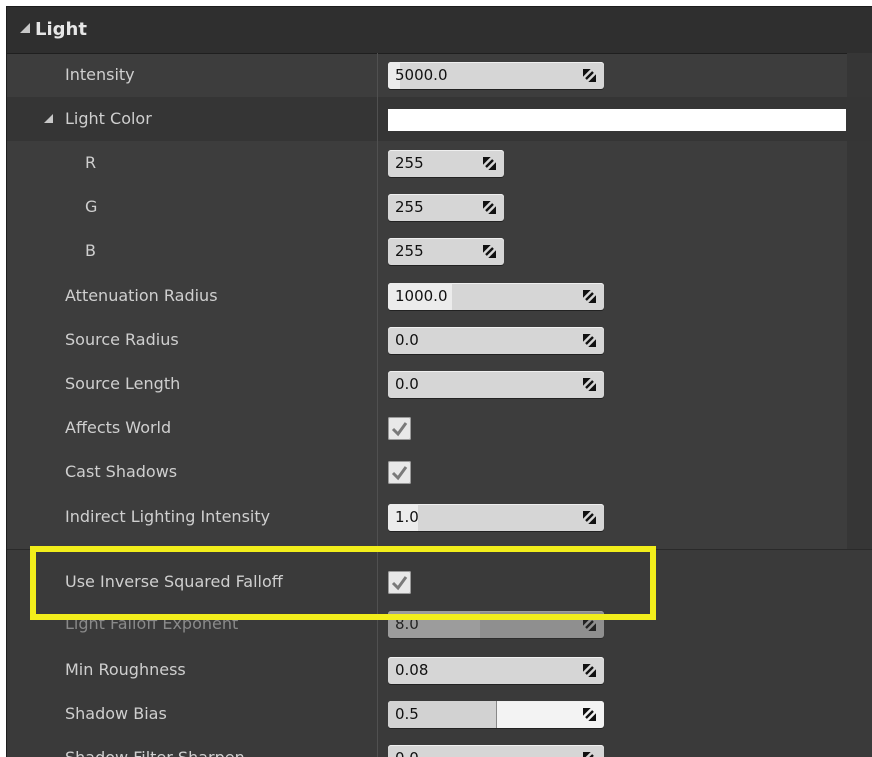 Image resolution: width=872 pixels, height=757 pixels. Describe the element at coordinates (141, 295) in the screenshot. I see `property-label: Attenuation Radius` at that location.